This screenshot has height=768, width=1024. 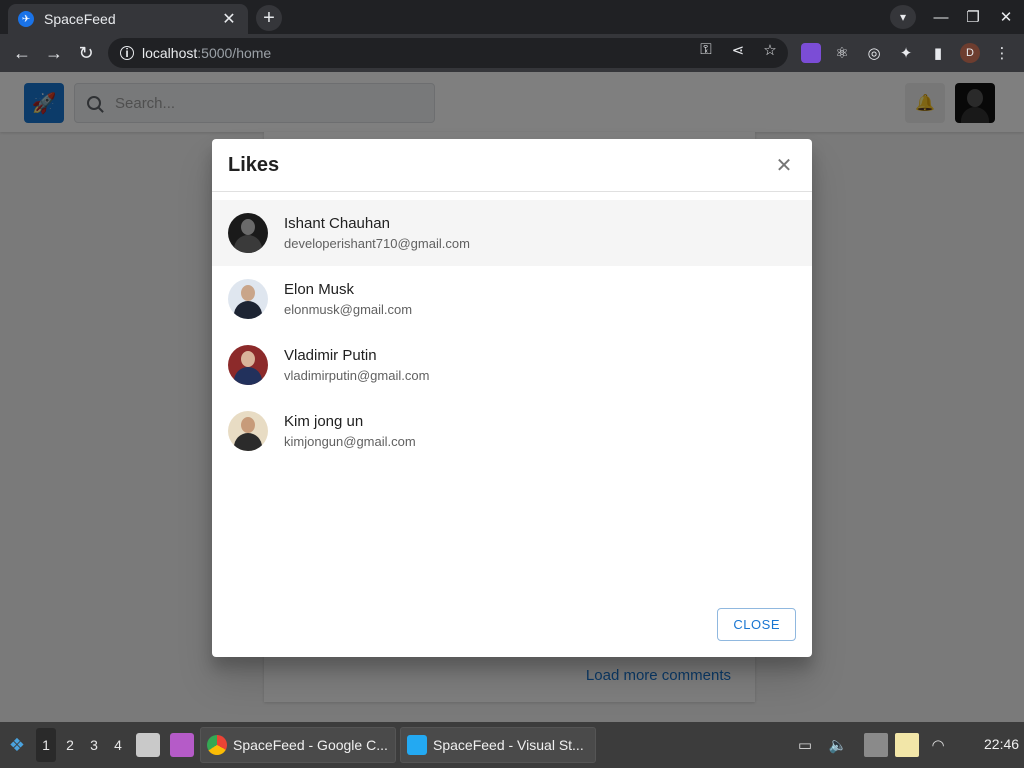 I want to click on clock: 22:46, so click(x=1001, y=744).